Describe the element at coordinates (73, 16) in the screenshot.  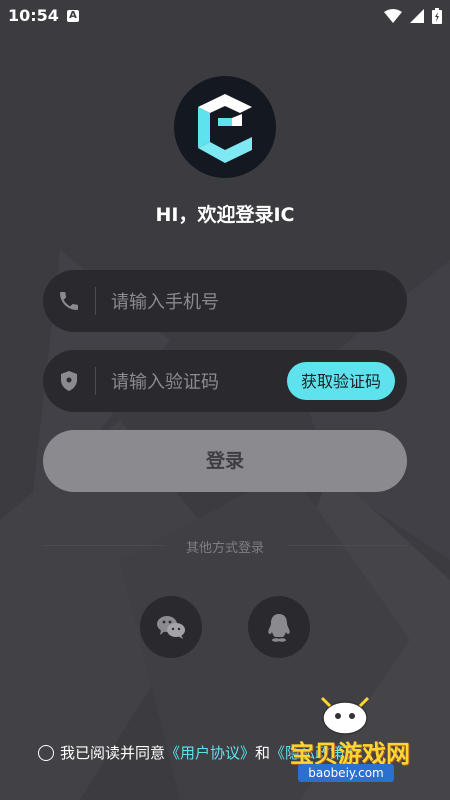
I see `notification-icon: A` at that location.